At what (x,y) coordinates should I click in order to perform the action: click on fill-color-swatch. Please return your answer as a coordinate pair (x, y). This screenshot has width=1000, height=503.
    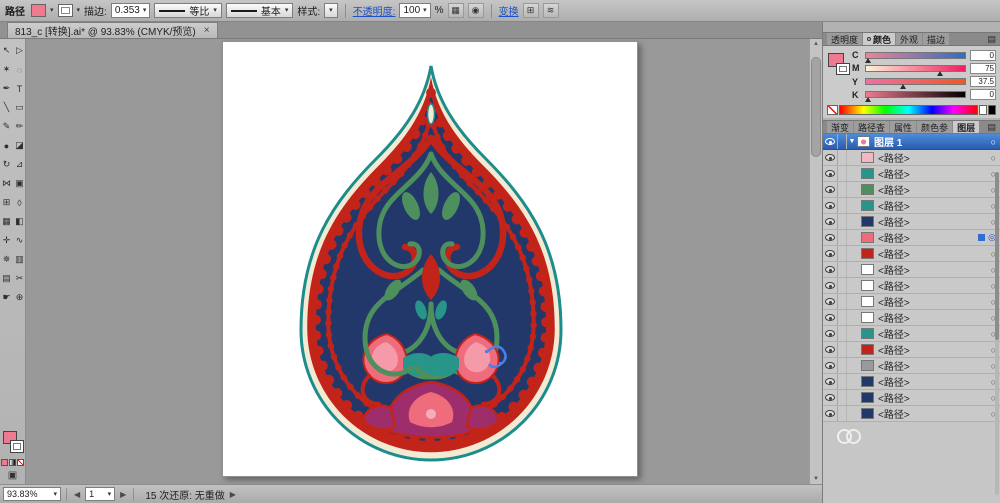
    Looking at the image, I should click on (38, 10).